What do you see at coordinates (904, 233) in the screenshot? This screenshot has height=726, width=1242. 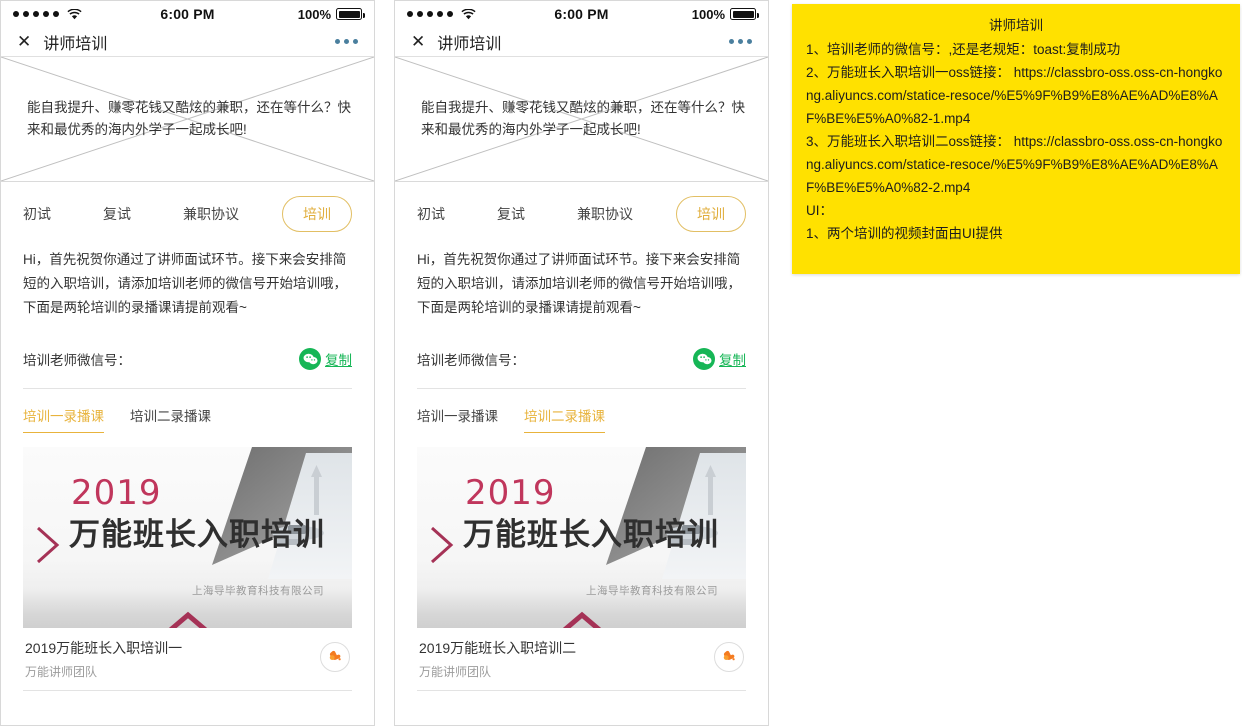 I see `note-line: 1、两个培训的视频封面由UI提供` at bounding box center [904, 233].